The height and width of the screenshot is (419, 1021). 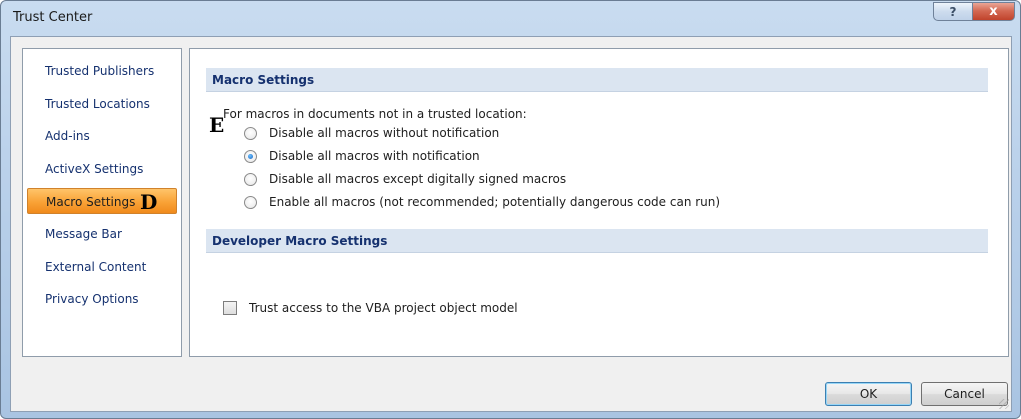 I want to click on radio-label: Disable all macros with notification, so click(x=374, y=156).